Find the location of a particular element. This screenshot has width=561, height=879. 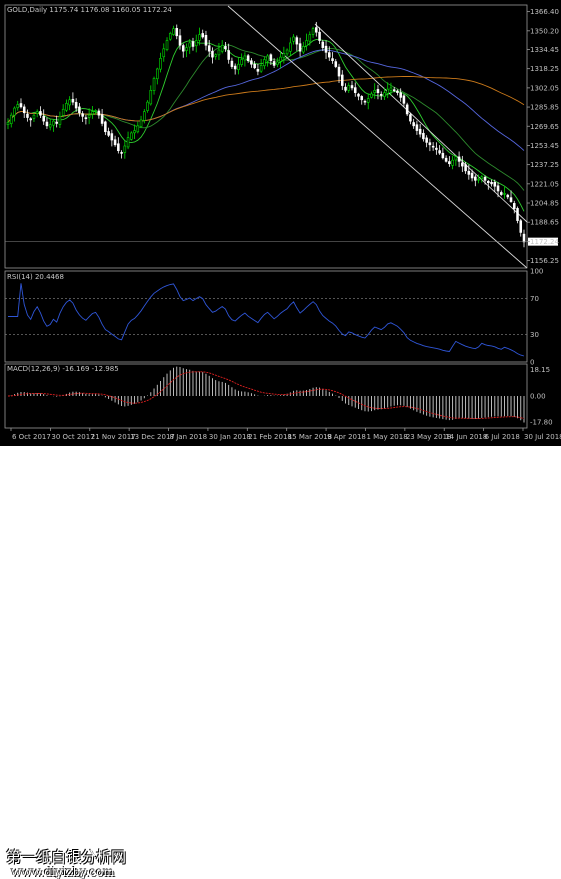

rsi-level-label: 30 is located at coordinates (534, 335).